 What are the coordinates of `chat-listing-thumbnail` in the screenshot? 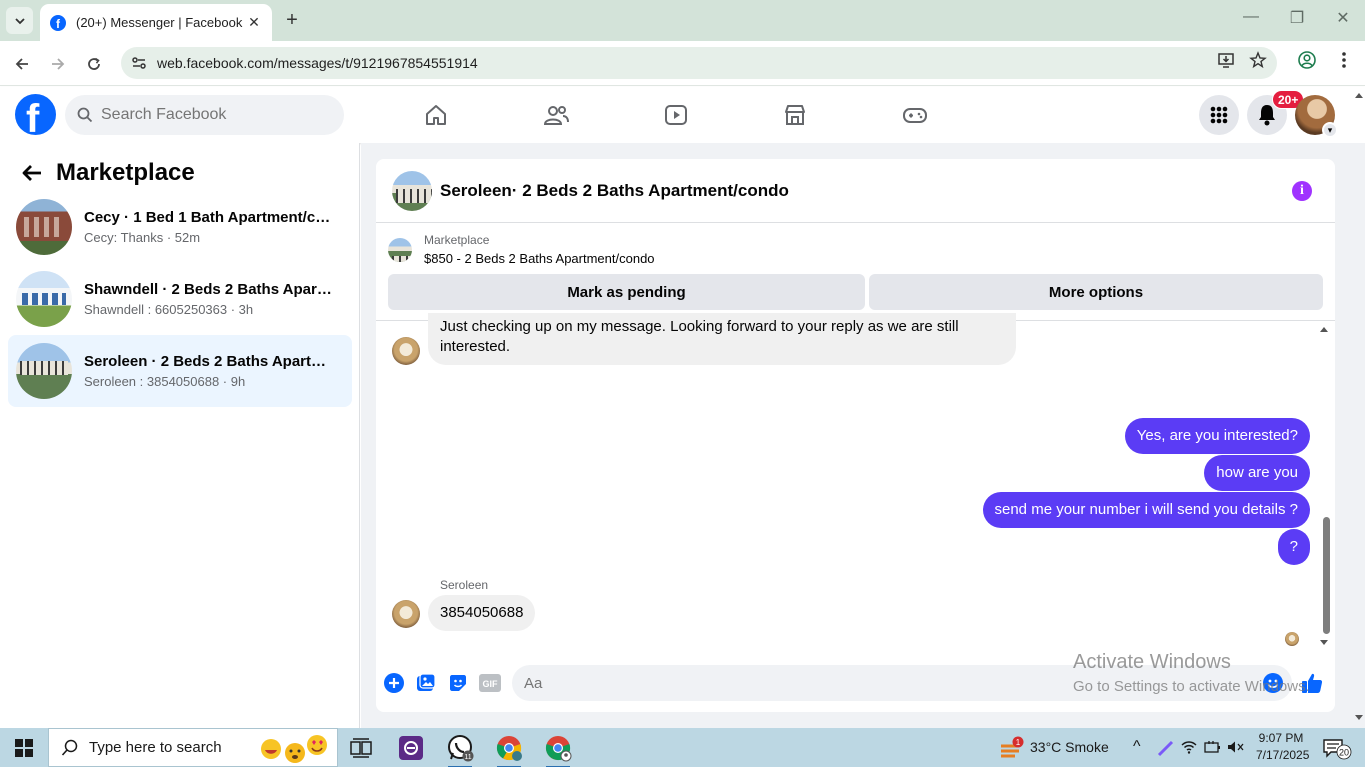 It's located at (412, 190).